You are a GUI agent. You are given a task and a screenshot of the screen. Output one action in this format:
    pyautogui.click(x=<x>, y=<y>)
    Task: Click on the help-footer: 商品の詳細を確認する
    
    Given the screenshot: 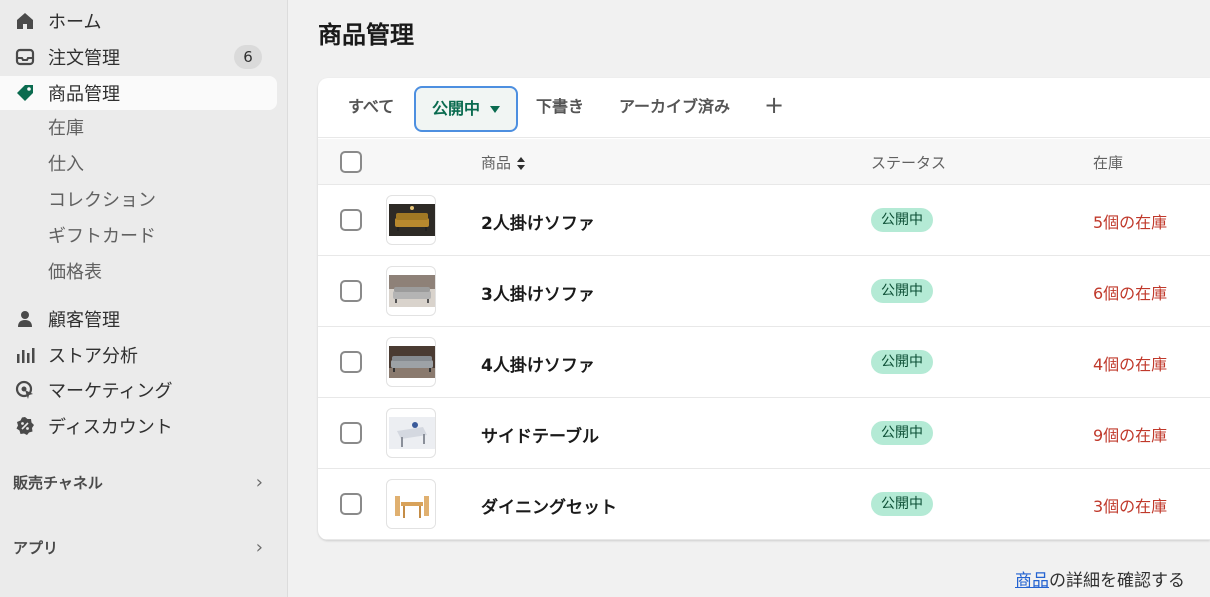 What is the action you would take?
    pyautogui.click(x=1100, y=578)
    